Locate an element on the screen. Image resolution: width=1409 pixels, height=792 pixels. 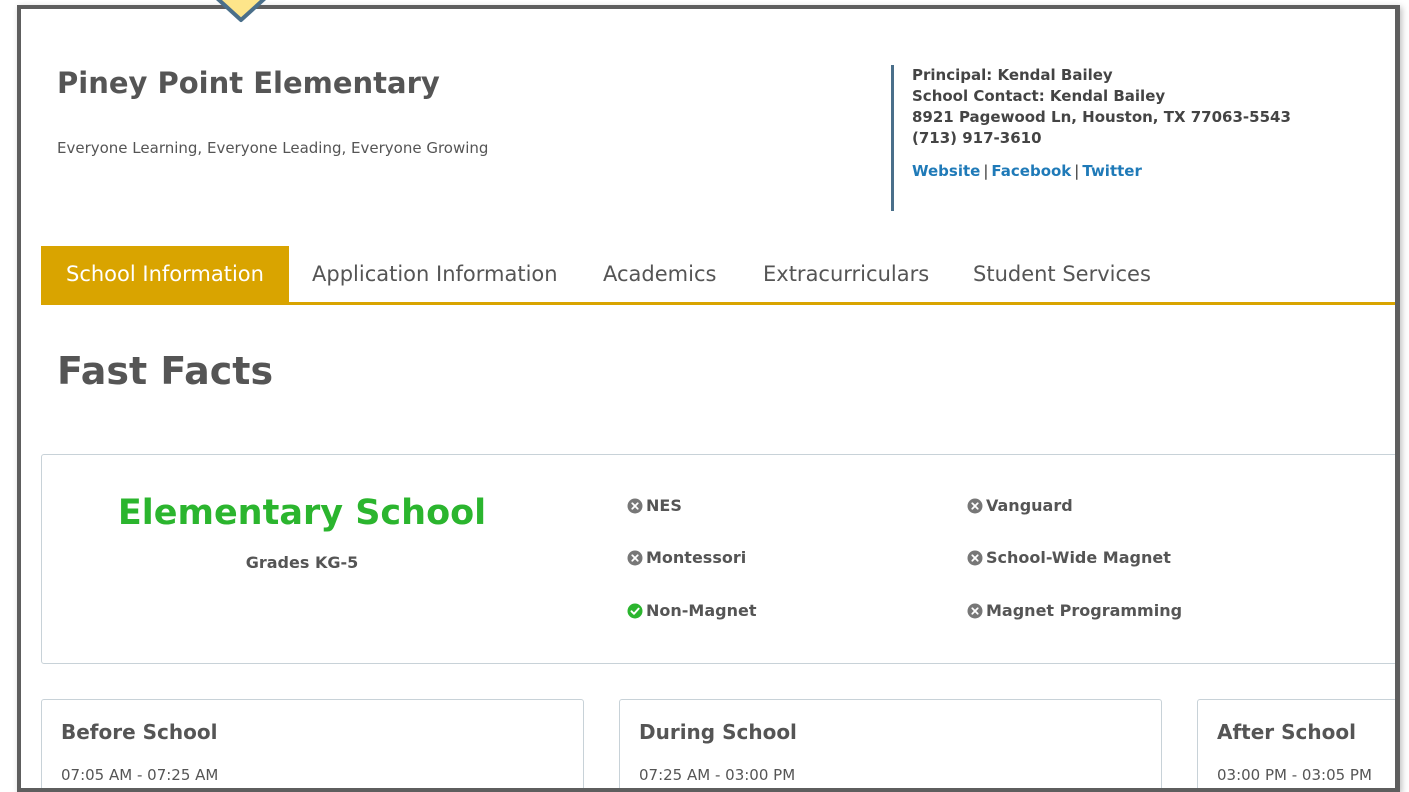
callout-arrow-icon is located at coordinates (241, 11).